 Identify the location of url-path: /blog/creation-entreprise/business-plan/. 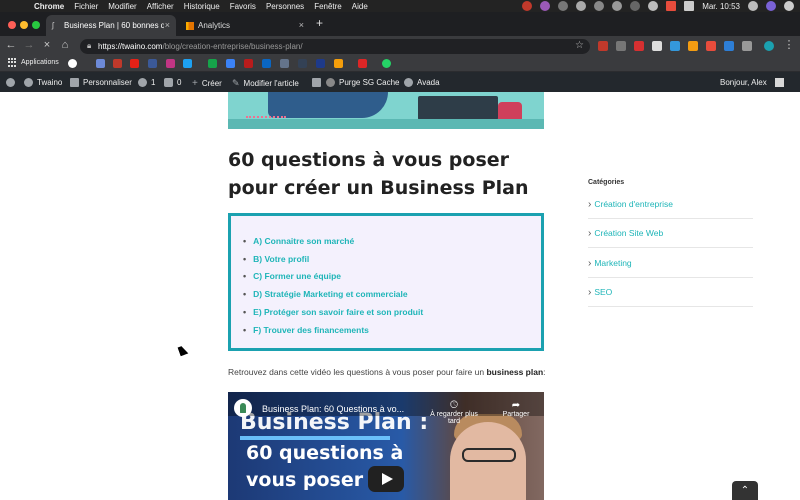
(232, 46).